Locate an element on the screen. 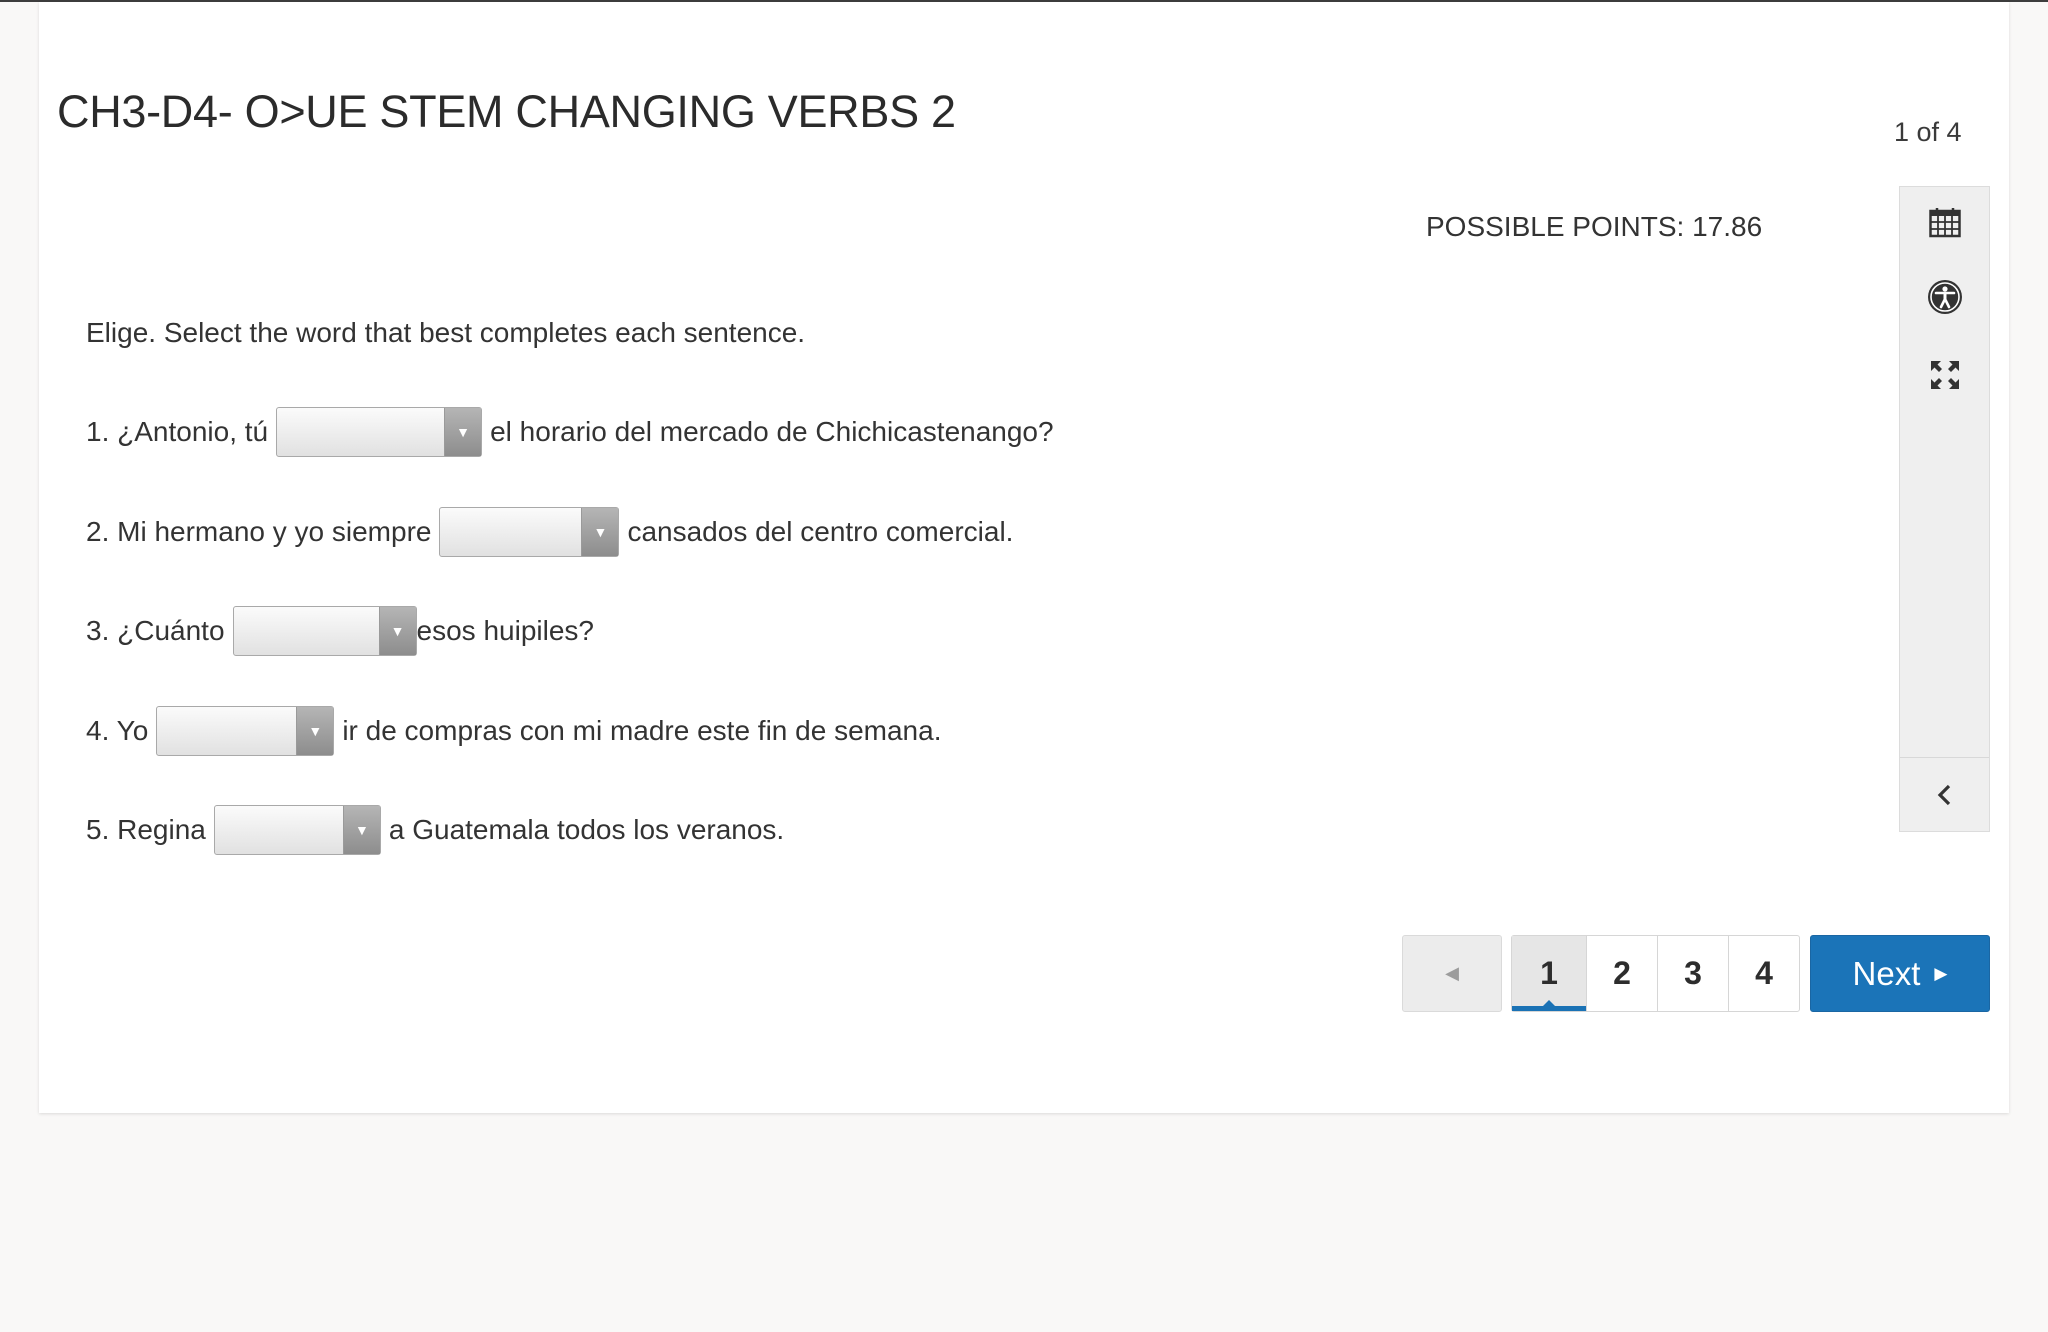 The height and width of the screenshot is (1332, 2048). accessibility-icon is located at coordinates (1944, 297).